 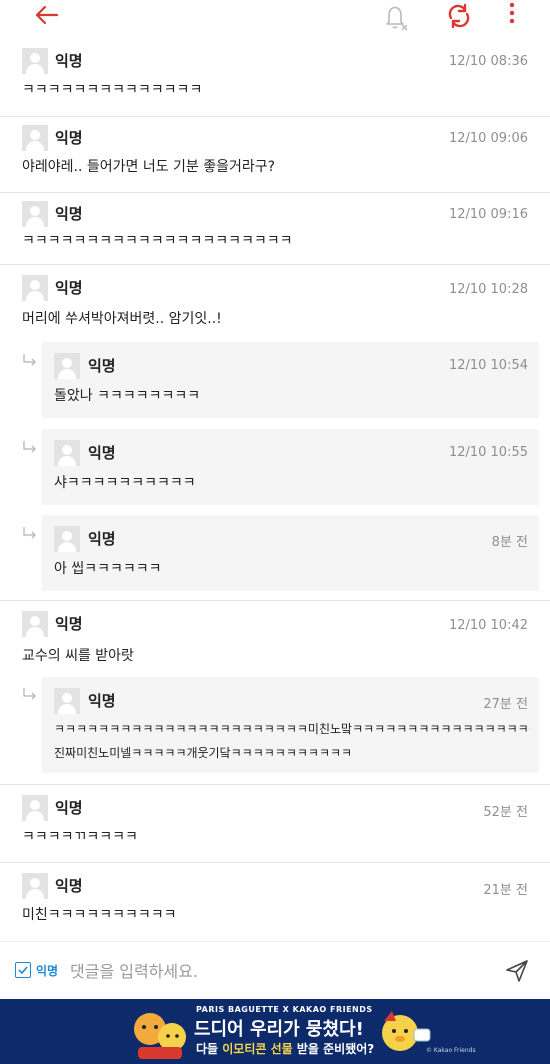 I want to click on comment-time: 21분 전, so click(x=505, y=890).